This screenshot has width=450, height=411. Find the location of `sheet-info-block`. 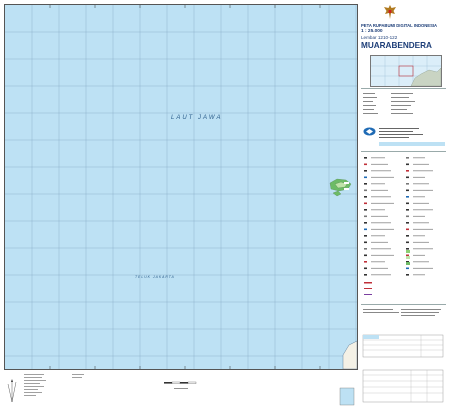

sheet-info-block is located at coordinates (389, 103).